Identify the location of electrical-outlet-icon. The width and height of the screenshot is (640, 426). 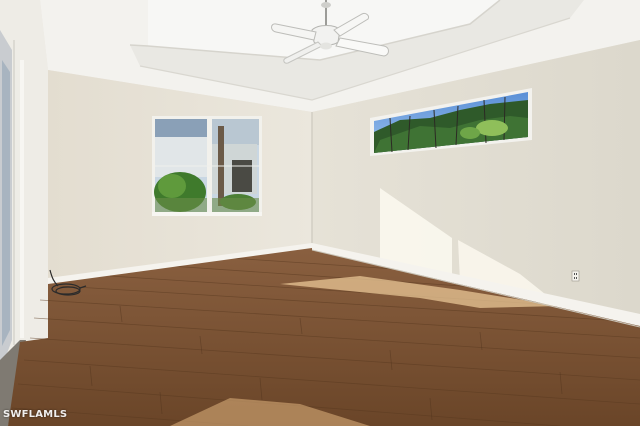
(575, 276).